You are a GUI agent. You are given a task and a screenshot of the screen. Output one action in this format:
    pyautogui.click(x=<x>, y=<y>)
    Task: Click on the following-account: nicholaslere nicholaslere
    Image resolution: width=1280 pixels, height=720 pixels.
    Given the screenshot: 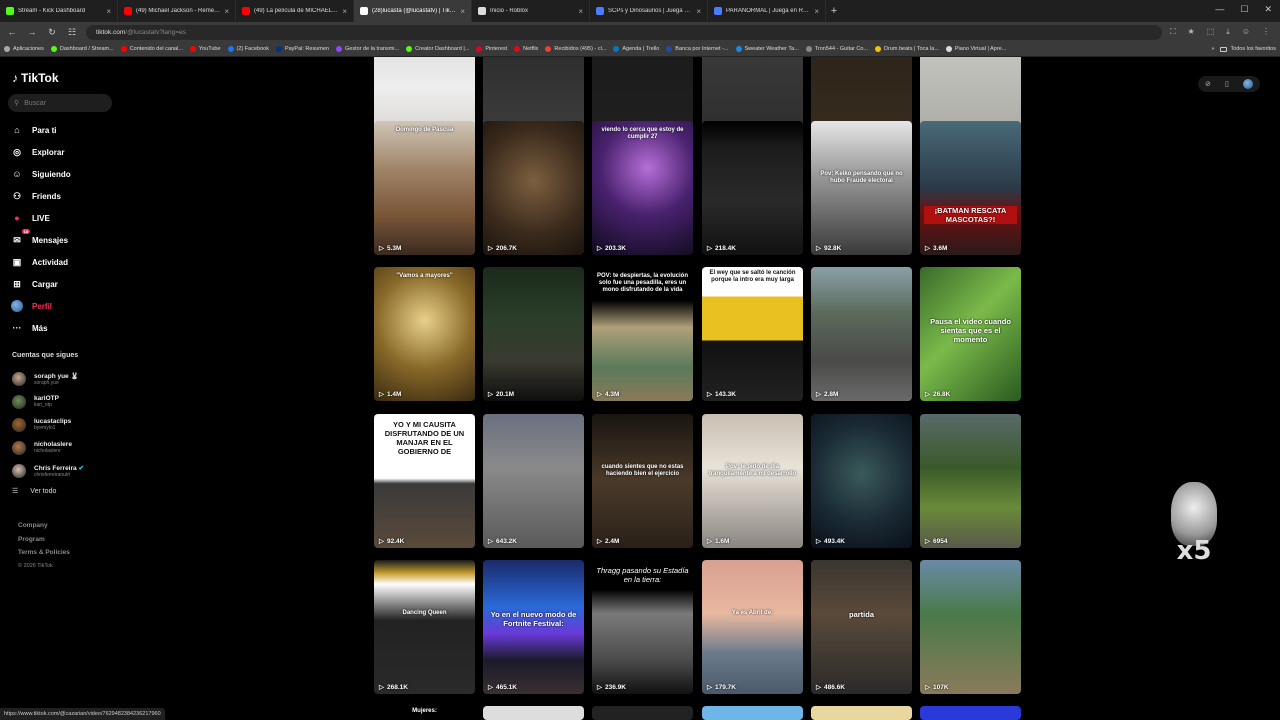 What is the action you would take?
    pyautogui.click(x=65, y=447)
    